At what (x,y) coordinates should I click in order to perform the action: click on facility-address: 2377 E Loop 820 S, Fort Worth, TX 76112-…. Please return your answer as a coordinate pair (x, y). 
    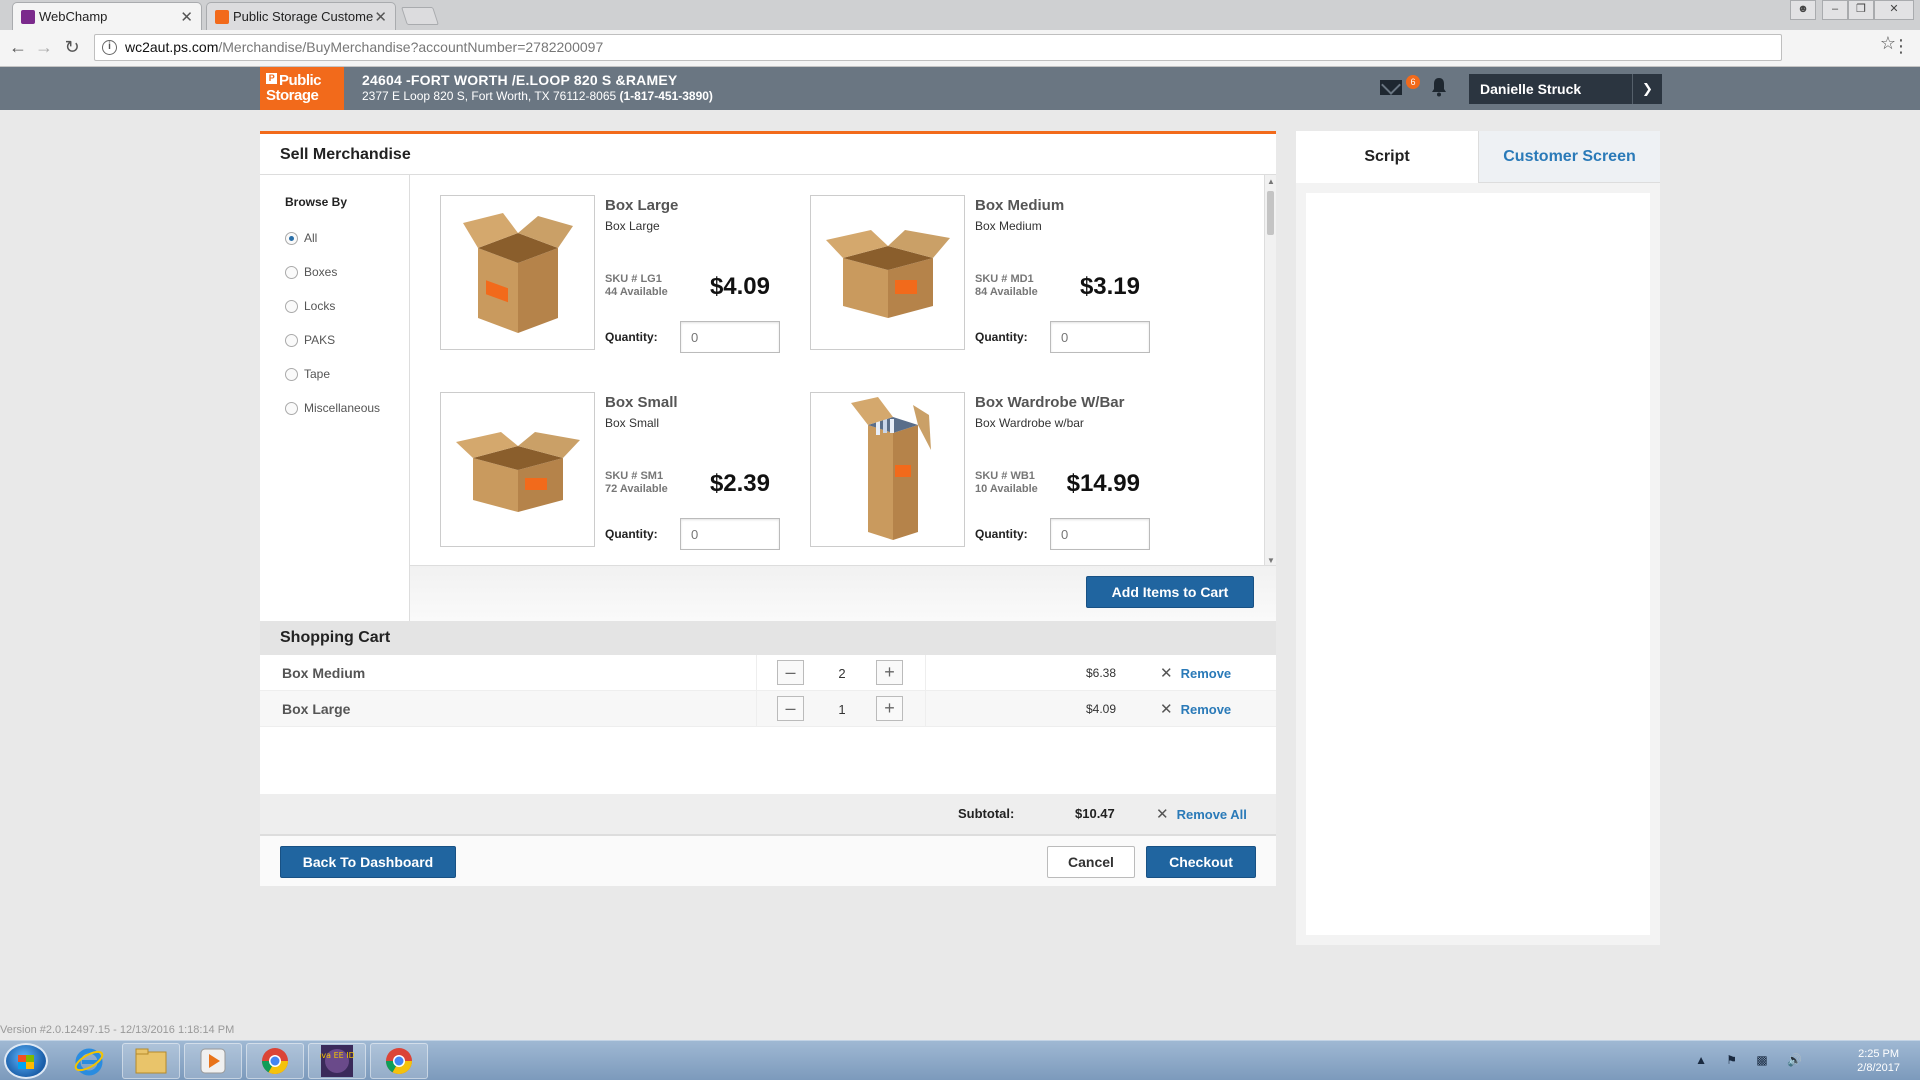
    Looking at the image, I should click on (489, 96).